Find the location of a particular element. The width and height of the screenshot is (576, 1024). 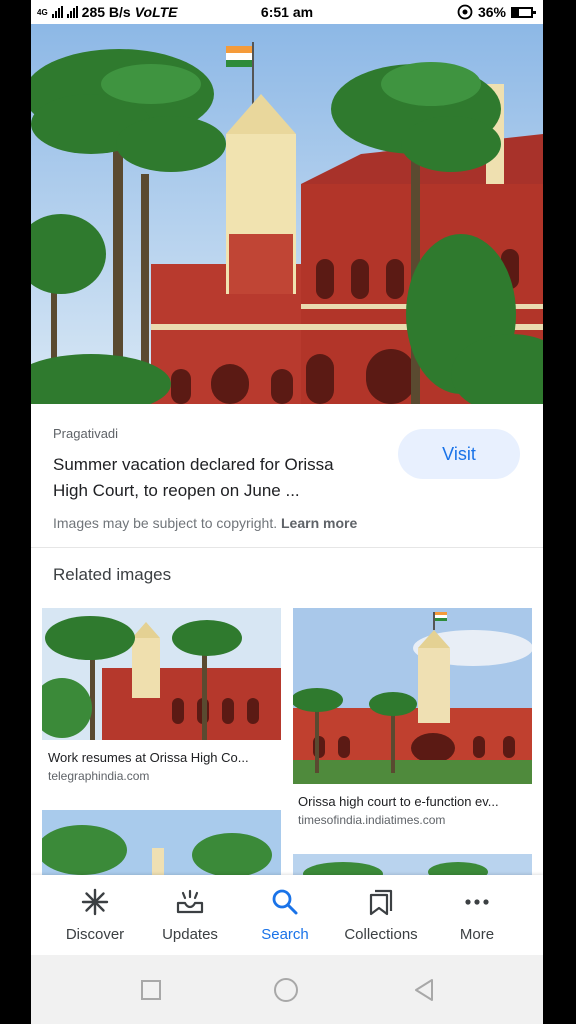

nav-label-collections: Collections is located at coordinates (381, 934).